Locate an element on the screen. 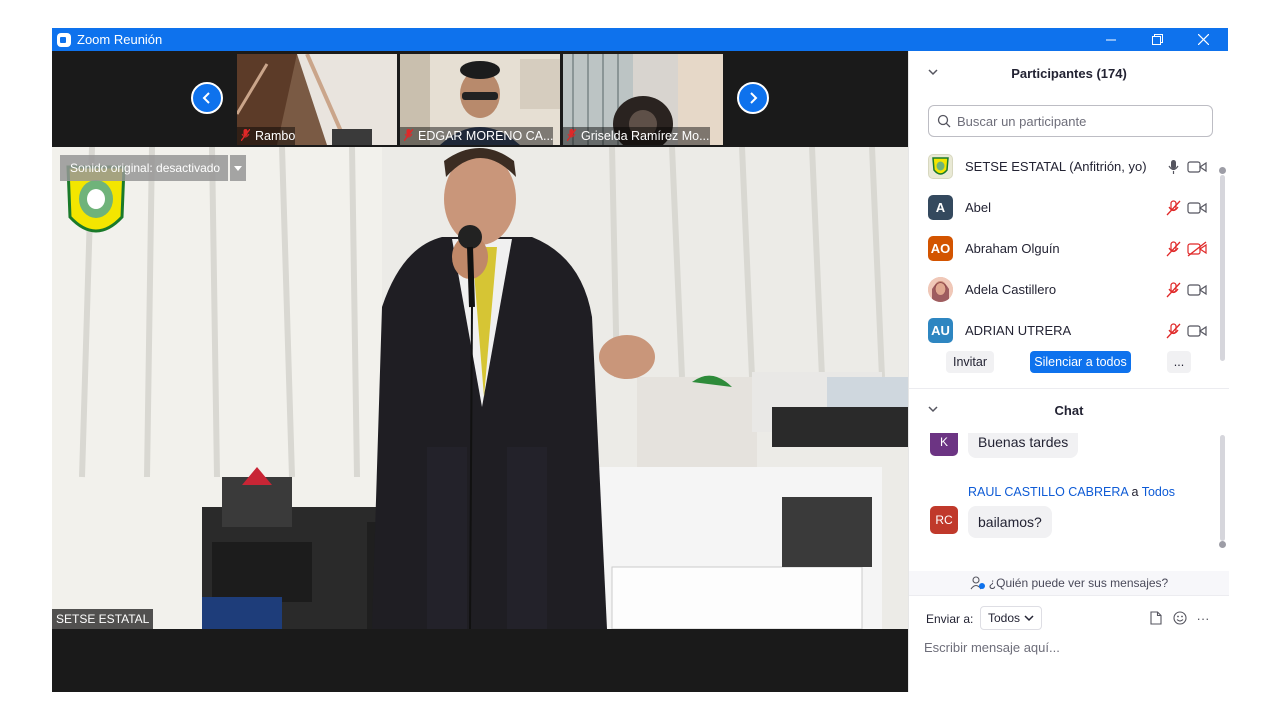 The image size is (1280, 720). file-icon is located at coordinates (1156, 618).